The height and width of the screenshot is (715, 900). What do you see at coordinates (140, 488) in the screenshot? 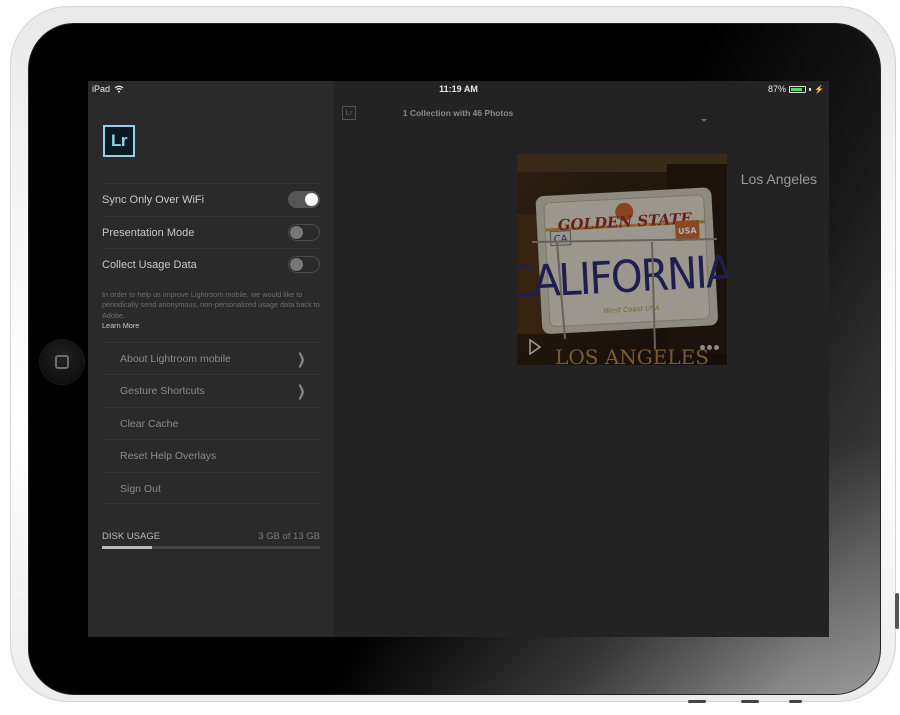
I see `menu-label: Sign Out` at bounding box center [140, 488].